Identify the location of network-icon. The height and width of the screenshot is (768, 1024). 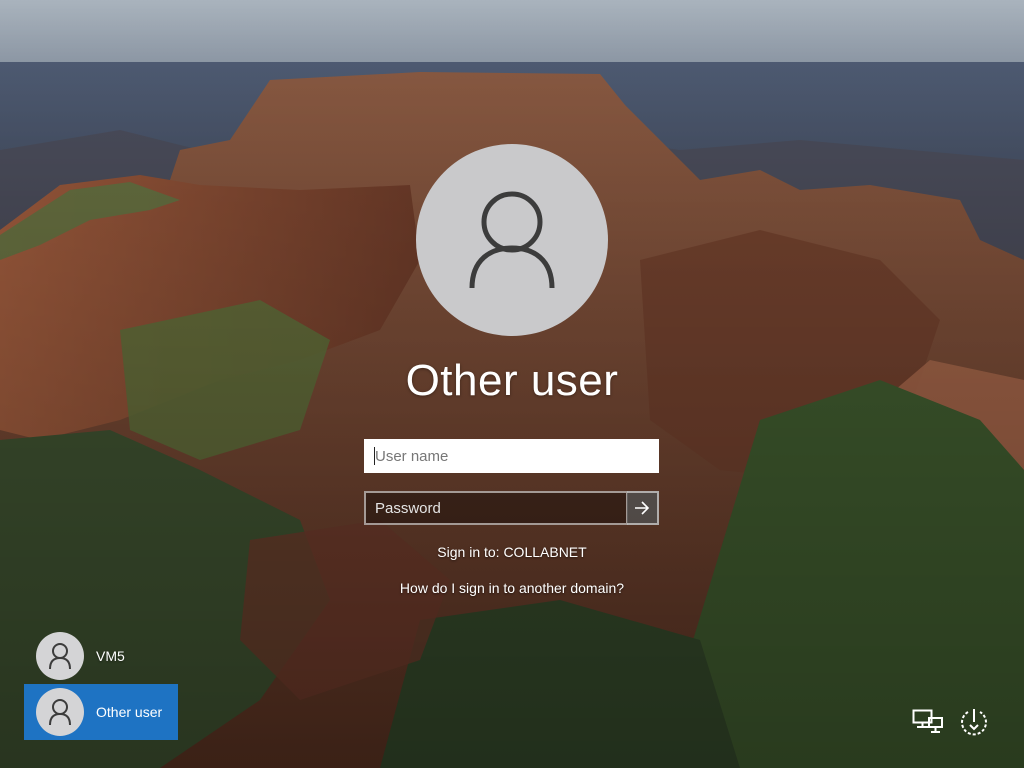
(927, 721).